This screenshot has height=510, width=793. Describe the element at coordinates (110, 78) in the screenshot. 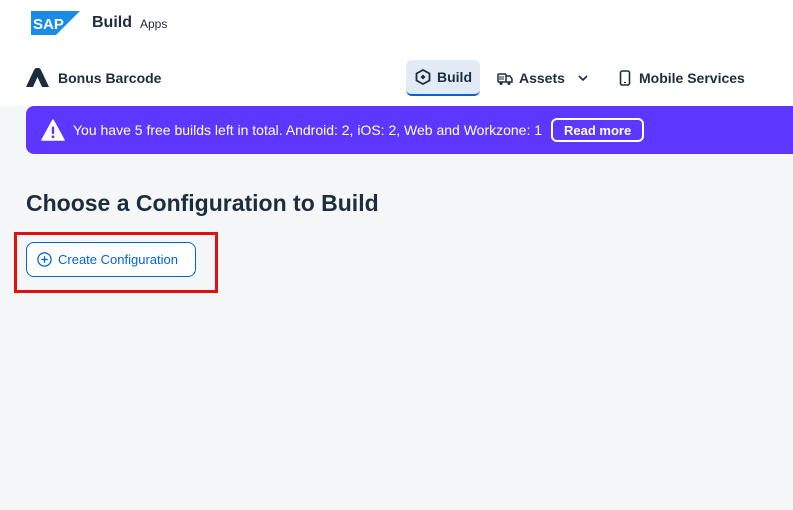

I see `app-name: Bonus Barcode` at that location.